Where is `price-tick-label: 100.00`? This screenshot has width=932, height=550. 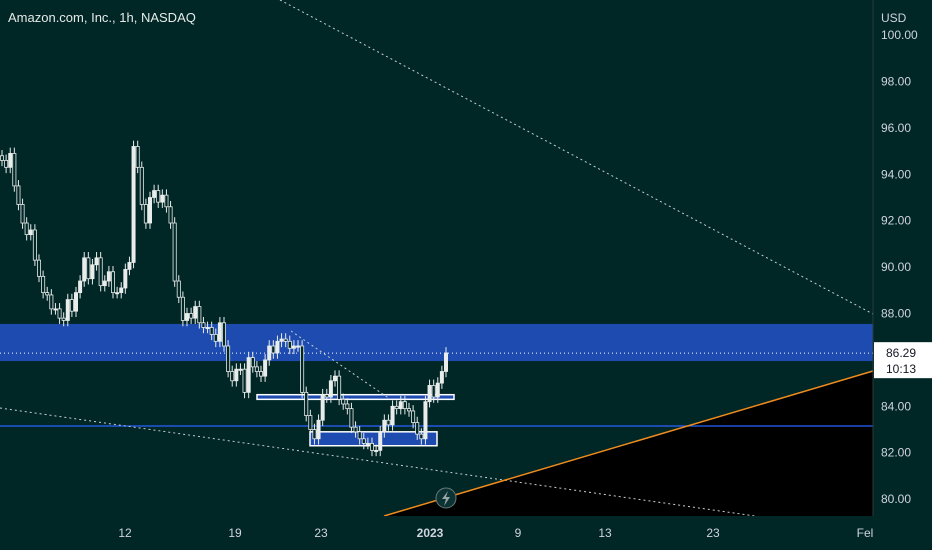 price-tick-label: 100.00 is located at coordinates (899, 35).